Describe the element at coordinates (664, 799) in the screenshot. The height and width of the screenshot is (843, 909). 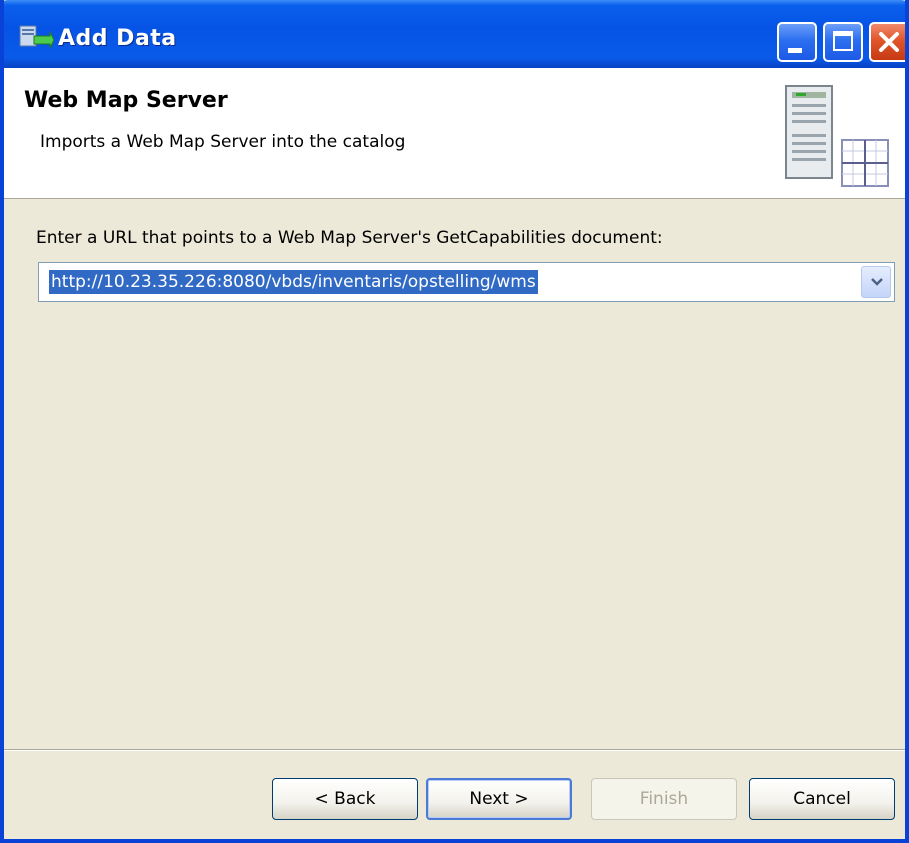
I see `finish-button: Finish` at that location.